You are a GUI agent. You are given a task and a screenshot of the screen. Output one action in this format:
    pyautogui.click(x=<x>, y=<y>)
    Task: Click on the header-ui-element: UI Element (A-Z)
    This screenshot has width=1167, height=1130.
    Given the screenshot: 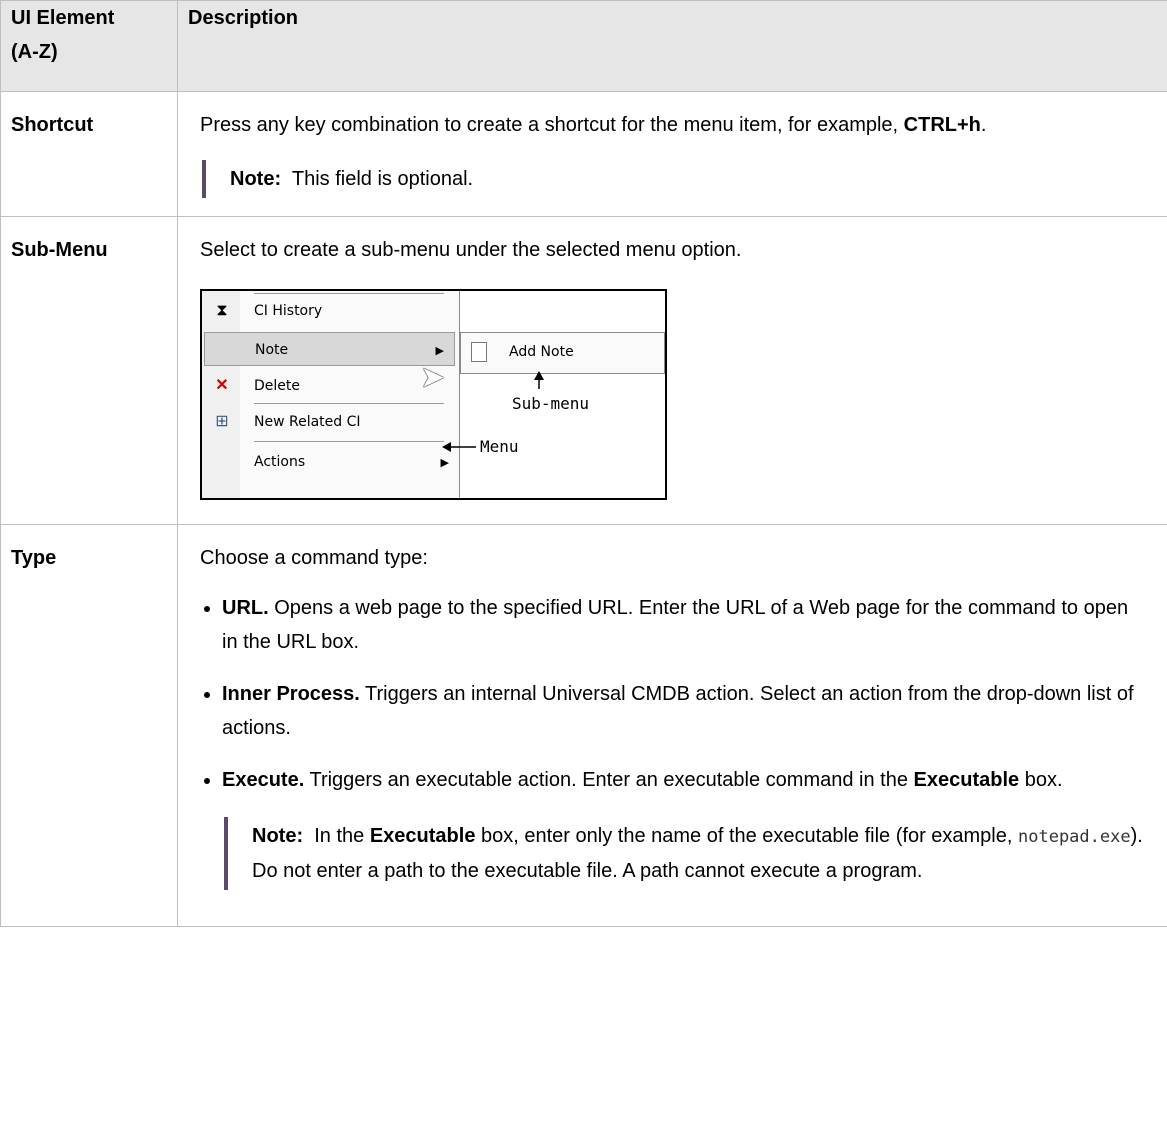 What is the action you would take?
    pyautogui.click(x=89, y=46)
    